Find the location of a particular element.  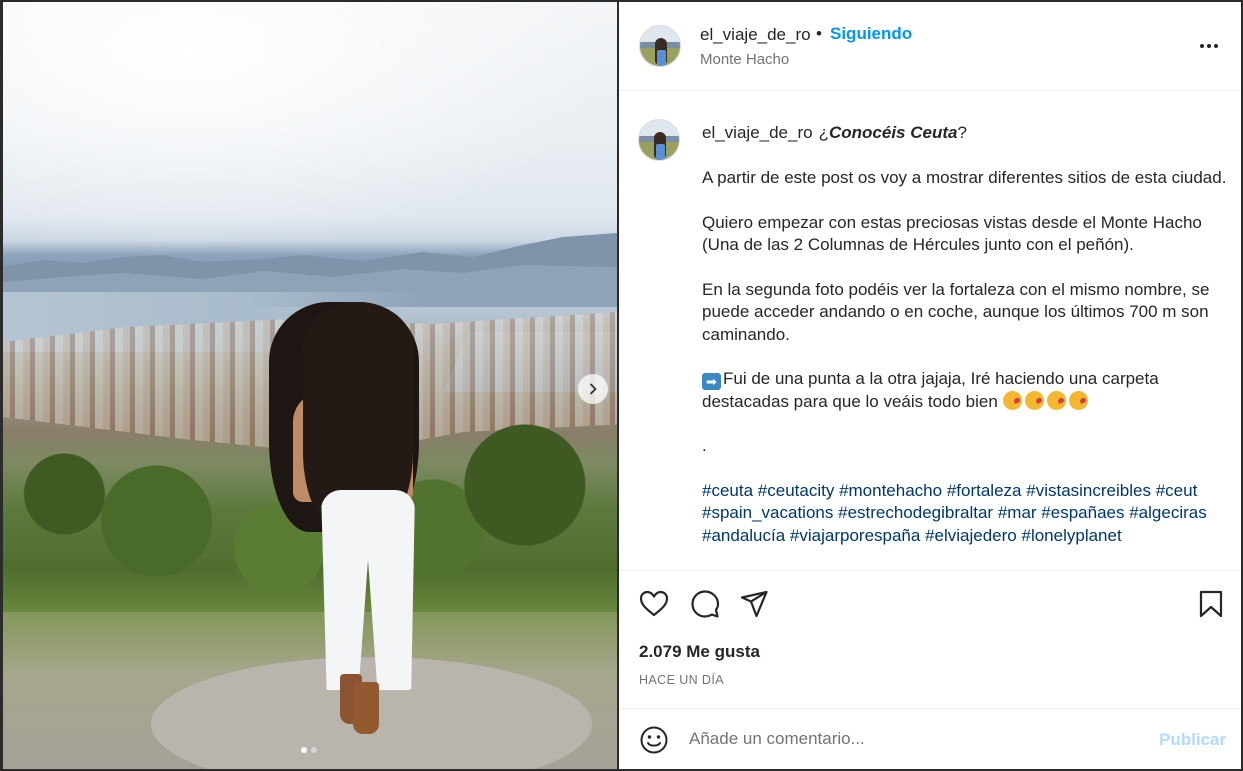

chevron-right-icon is located at coordinates (593, 389).